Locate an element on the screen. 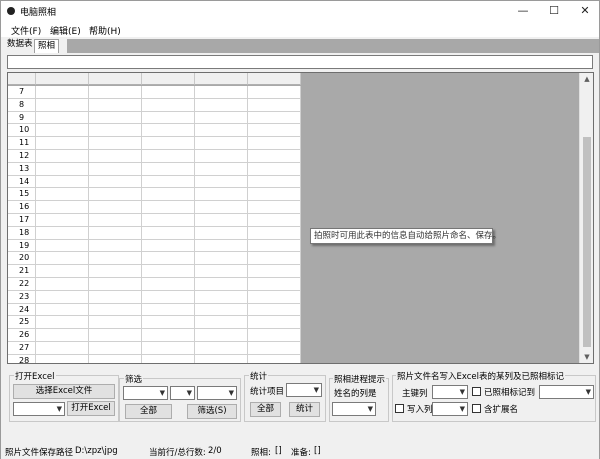 Image resolution: width=600 pixels, height=459 pixels. grid-row-number: 18 is located at coordinates (22, 233).